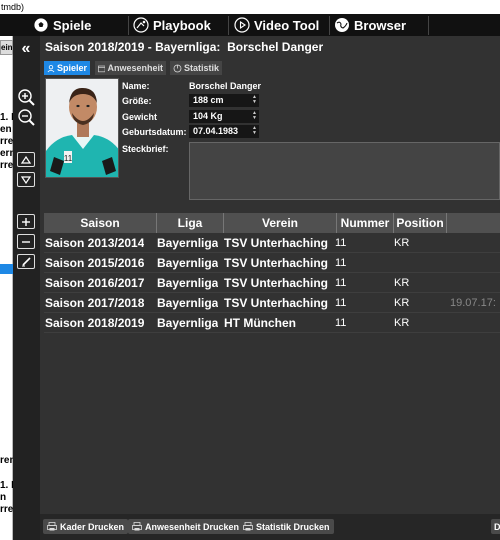 The height and width of the screenshot is (540, 500). I want to click on nav-browser: Browser, so click(370, 25).